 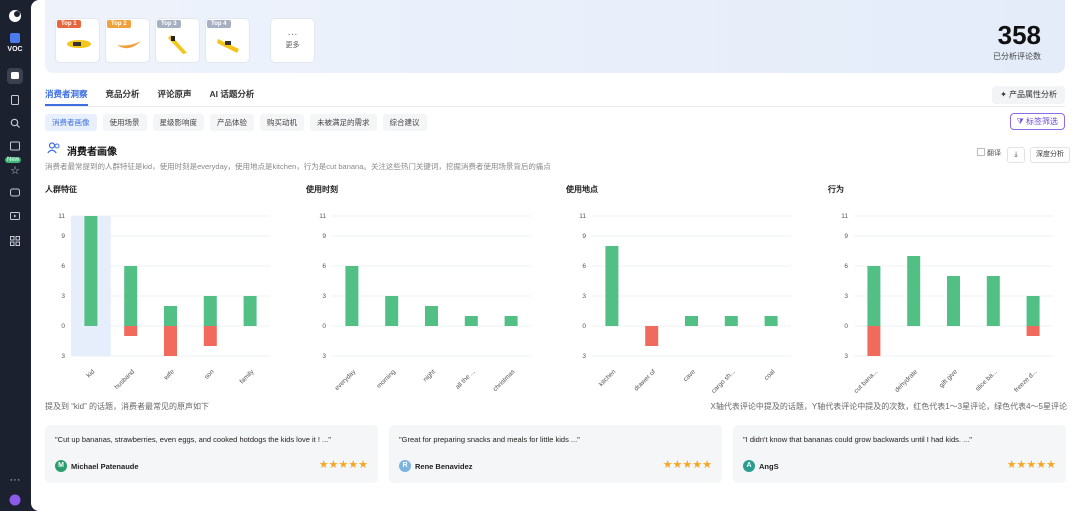 What do you see at coordinates (1017, 56) in the screenshot?
I see `review-count-label: 已分析评论数` at bounding box center [1017, 56].